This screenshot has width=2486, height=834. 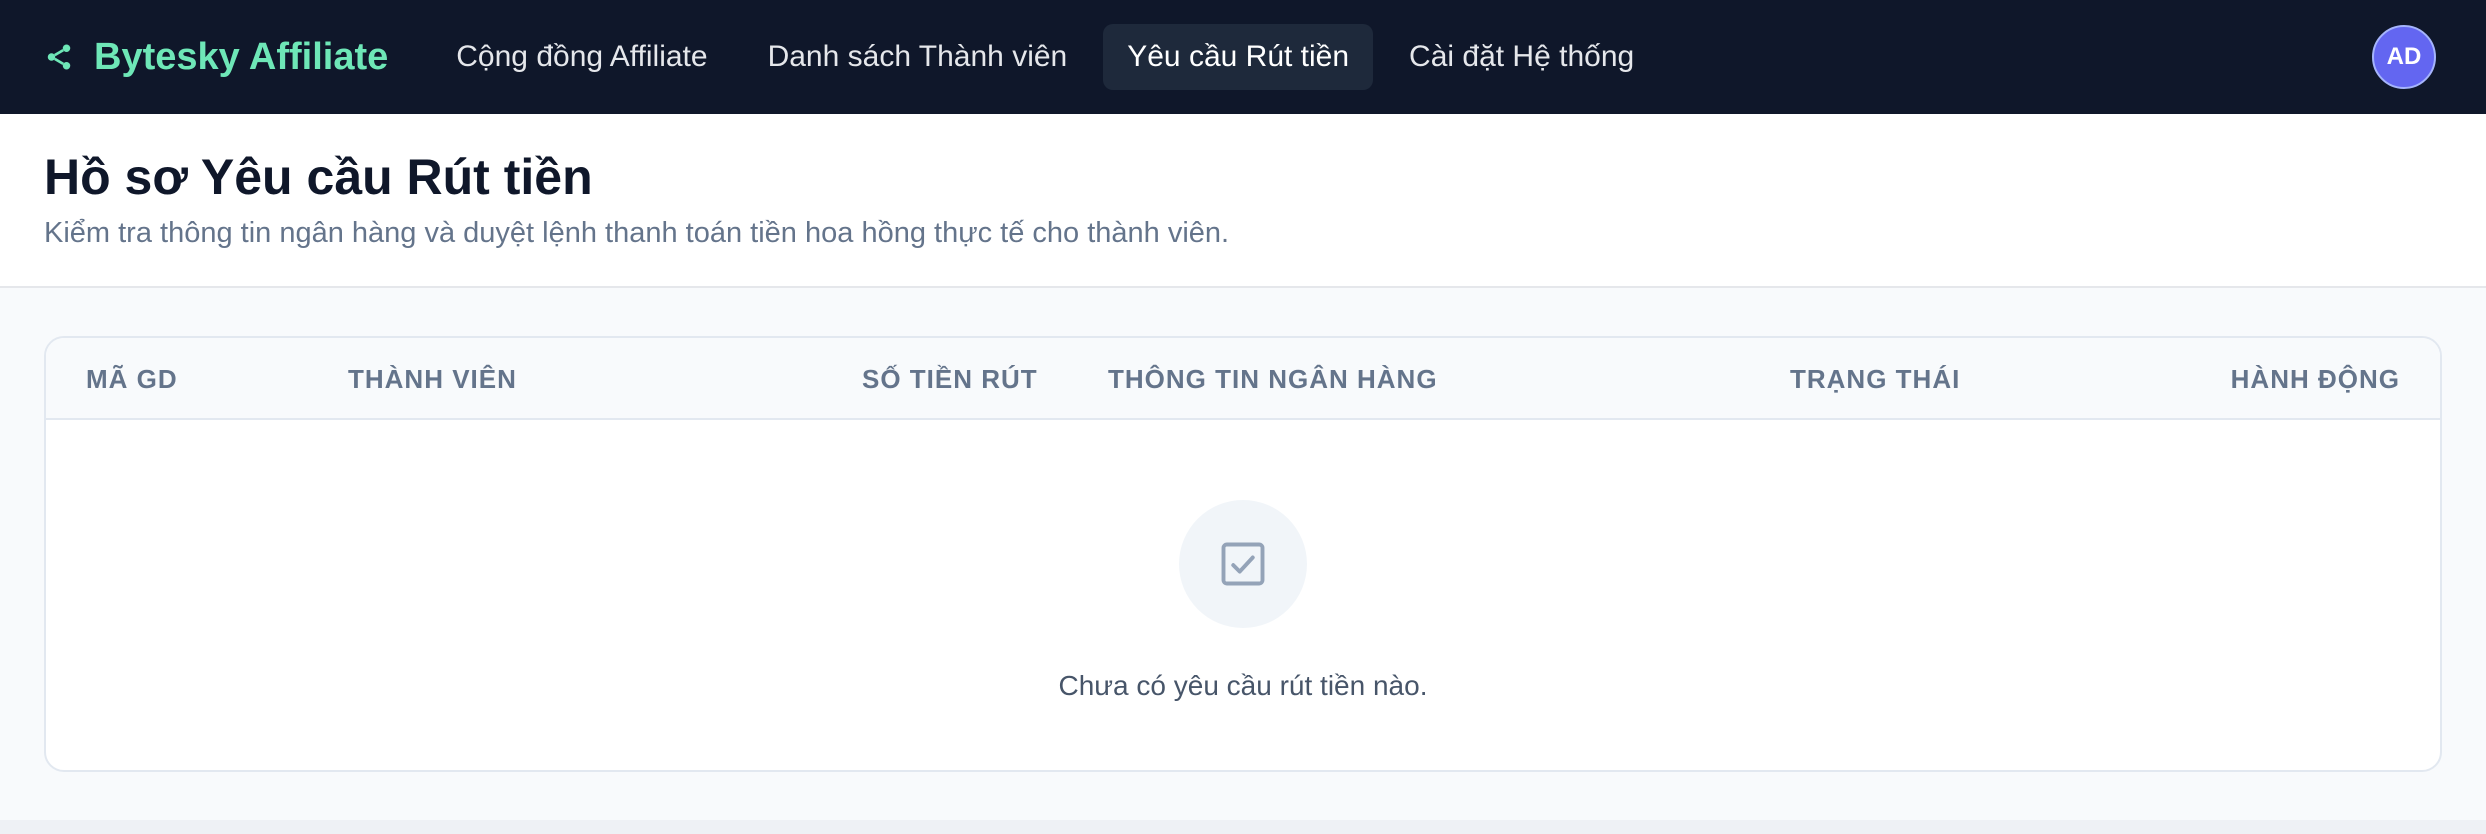 I want to click on brand: Bytesky Affiliate, so click(x=216, y=57).